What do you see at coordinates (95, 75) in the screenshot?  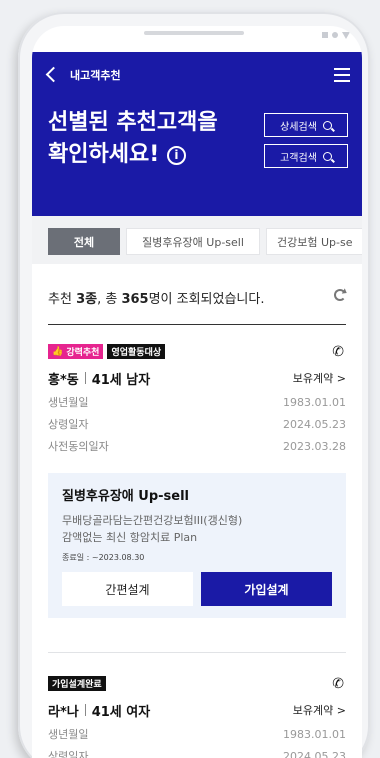 I see `page-title: 내고객추천` at bounding box center [95, 75].